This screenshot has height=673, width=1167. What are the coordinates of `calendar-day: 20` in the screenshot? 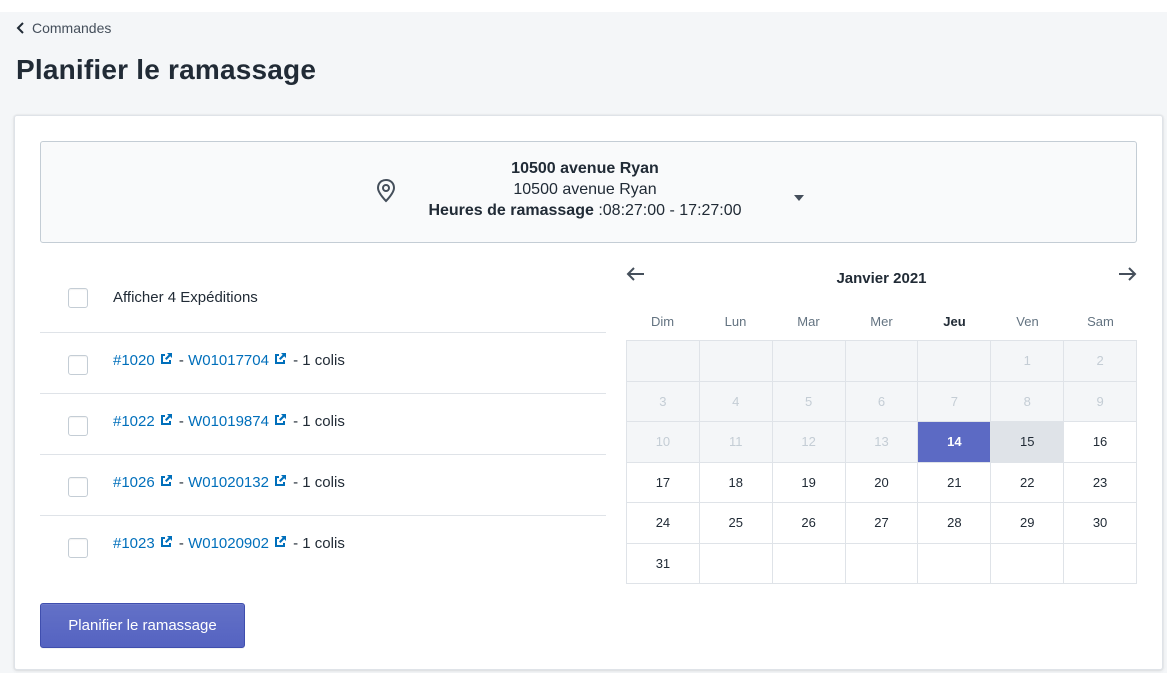 It's located at (882, 482).